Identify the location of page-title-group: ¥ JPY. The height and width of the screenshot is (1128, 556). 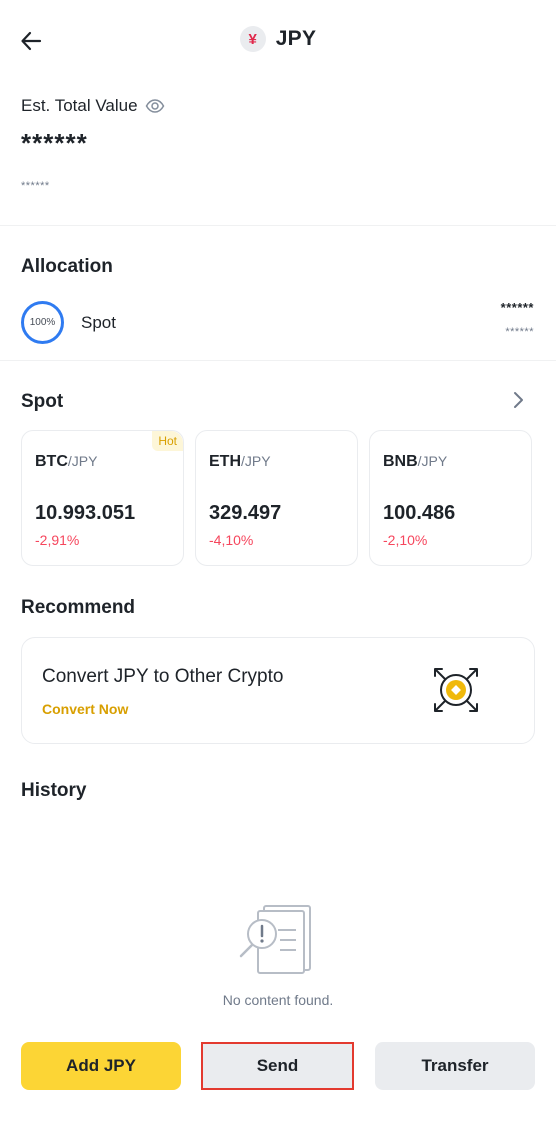
(278, 39).